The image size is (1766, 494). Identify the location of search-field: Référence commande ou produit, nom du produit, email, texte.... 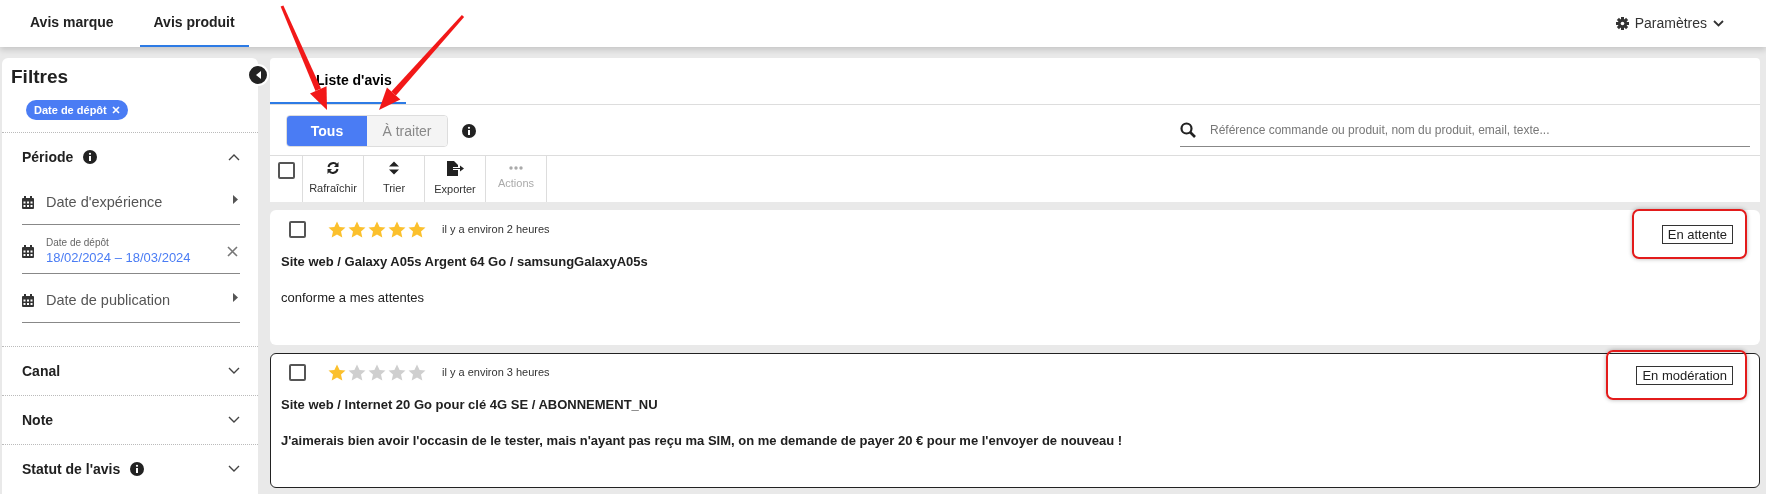
(1479, 129).